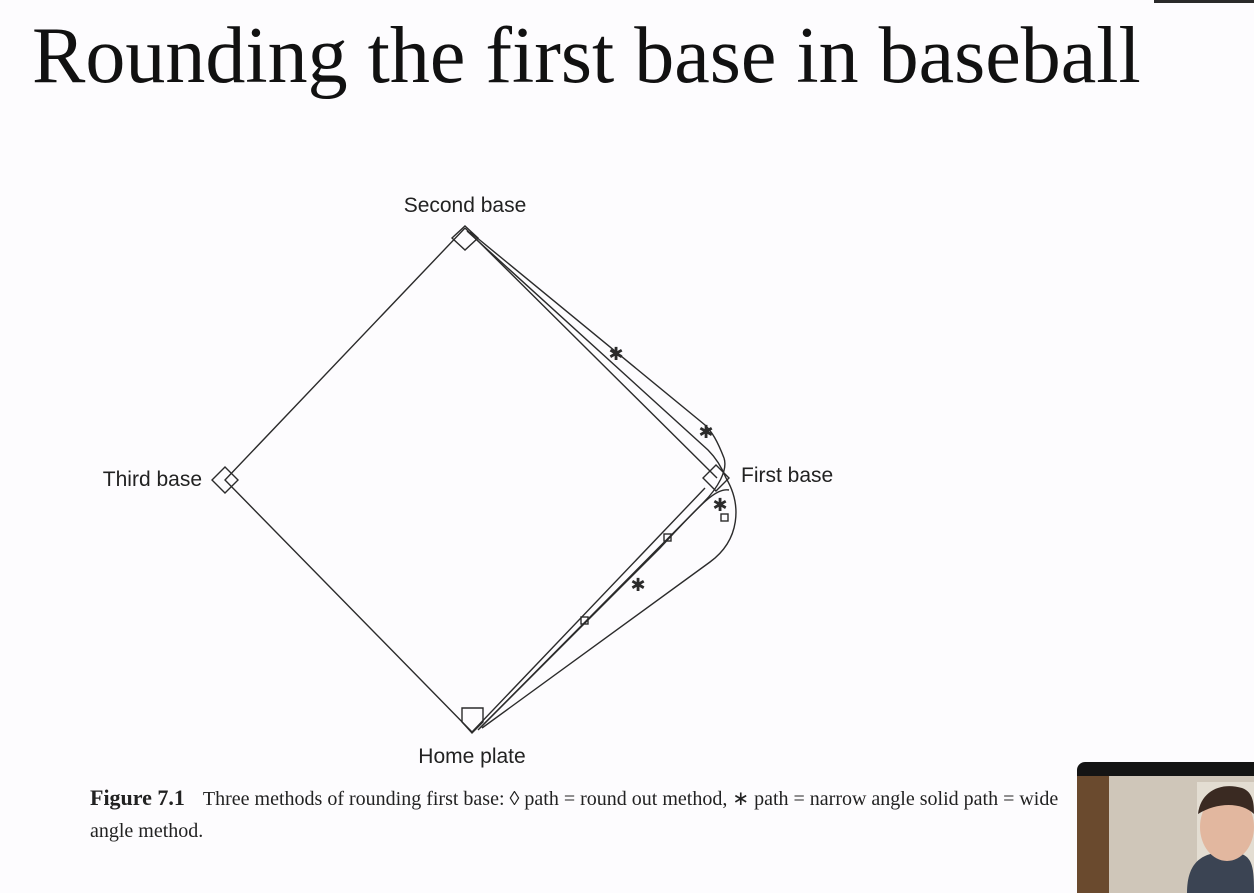 The height and width of the screenshot is (893, 1254). What do you see at coordinates (588, 610) in the screenshot?
I see `diamond-home-to-first-edge` at bounding box center [588, 610].